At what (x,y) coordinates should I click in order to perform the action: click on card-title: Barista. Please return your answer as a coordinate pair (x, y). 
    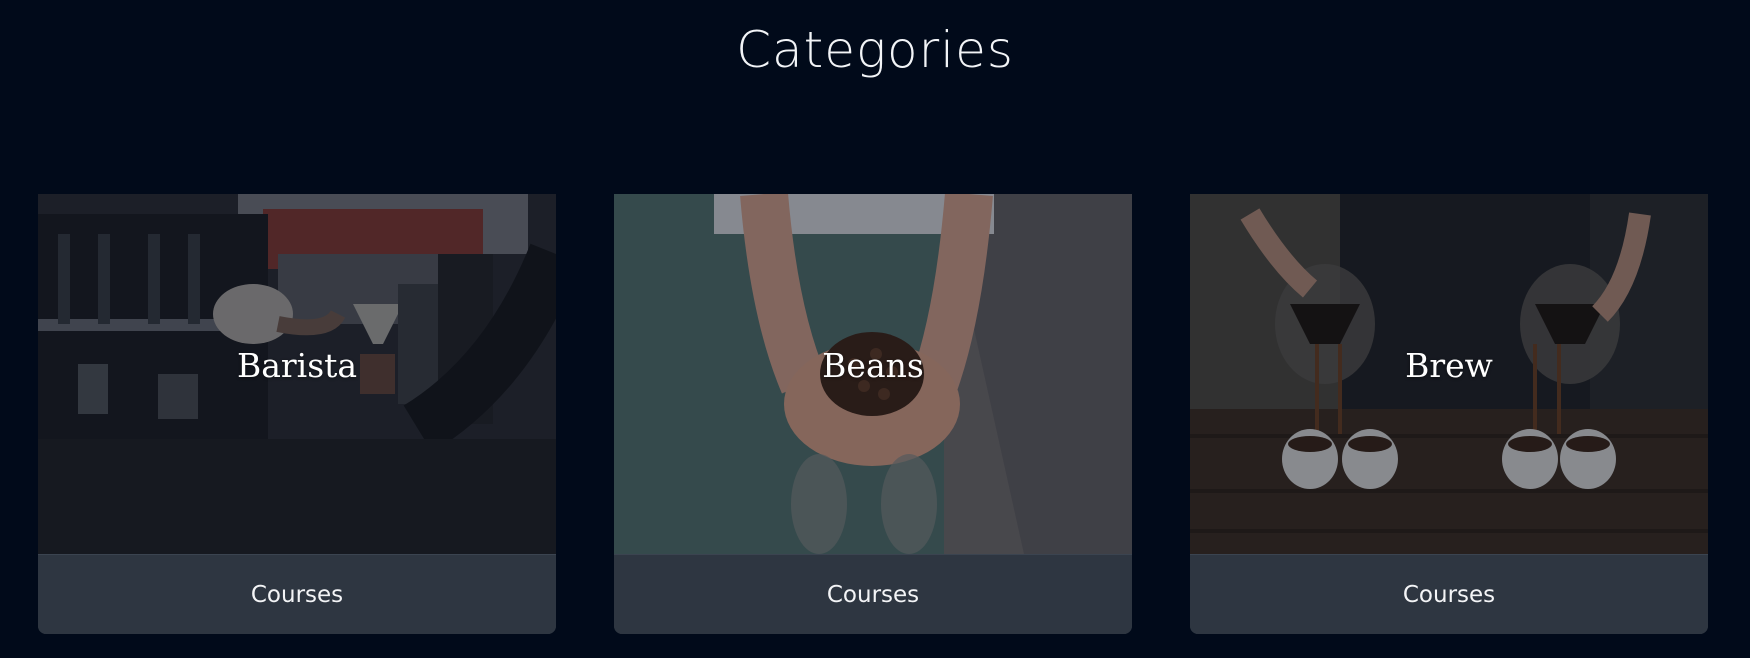
    Looking at the image, I should click on (297, 365).